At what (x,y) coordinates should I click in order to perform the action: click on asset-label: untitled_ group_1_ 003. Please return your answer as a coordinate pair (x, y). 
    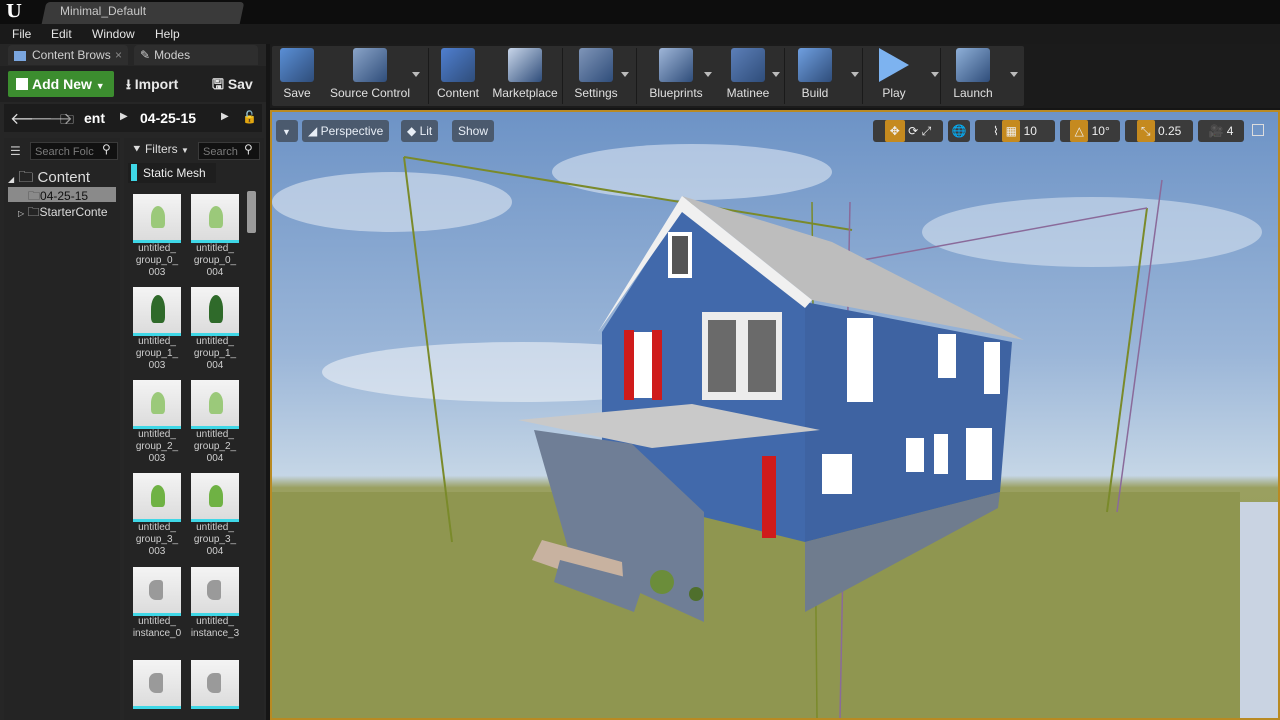
    Looking at the image, I should click on (157, 353).